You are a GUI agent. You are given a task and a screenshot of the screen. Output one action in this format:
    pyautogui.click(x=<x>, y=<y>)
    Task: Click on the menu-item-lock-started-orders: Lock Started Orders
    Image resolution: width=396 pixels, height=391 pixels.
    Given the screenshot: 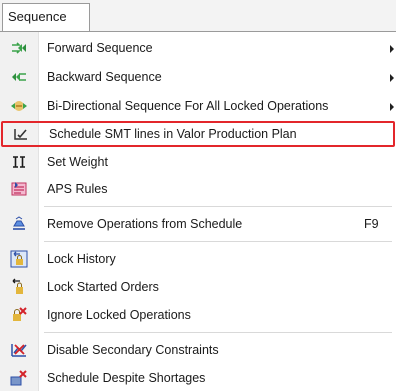 What is the action you would take?
    pyautogui.click(x=198, y=287)
    